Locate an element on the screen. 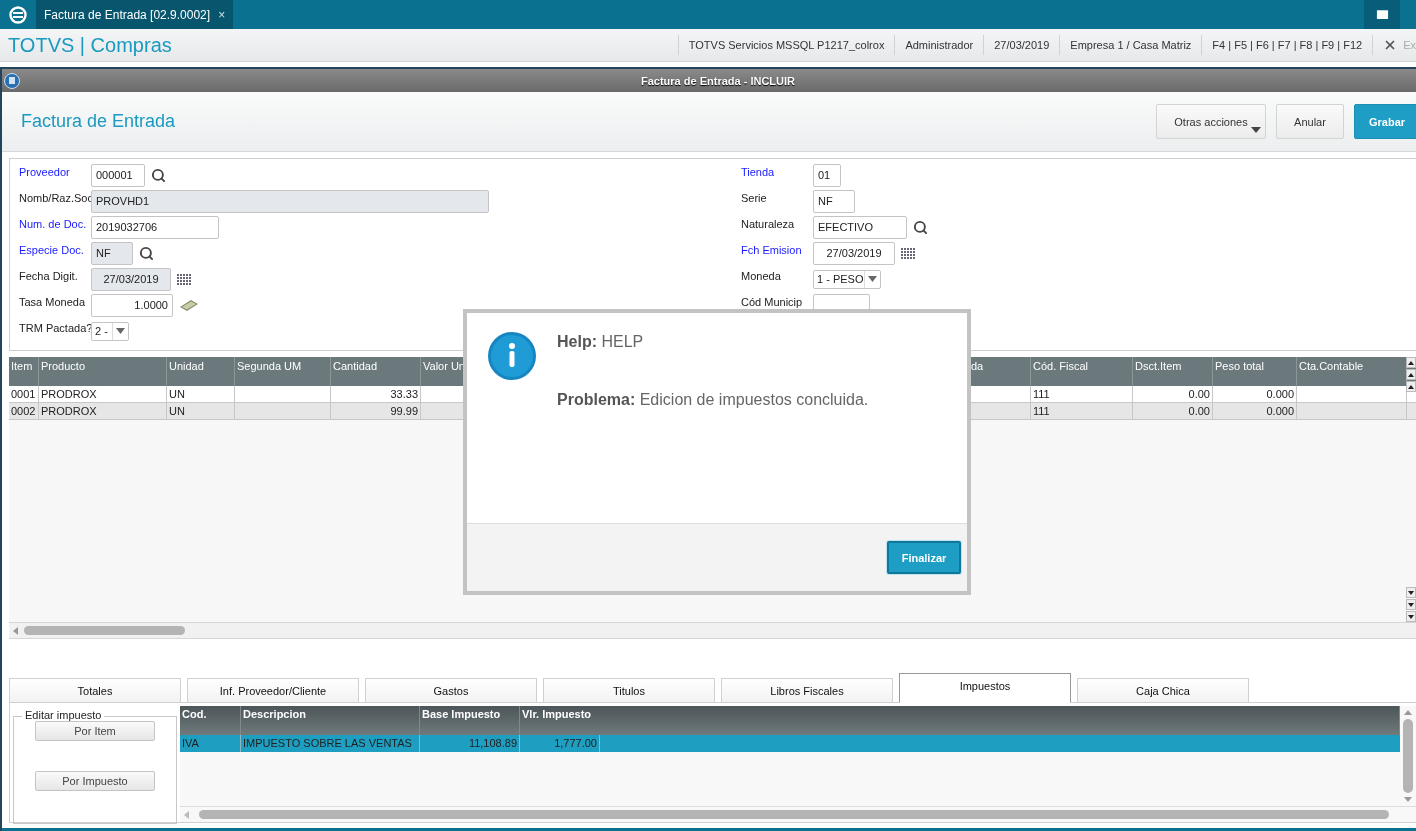  window-title: Factura de Entrada - INCLUIR is located at coordinates (718, 80).